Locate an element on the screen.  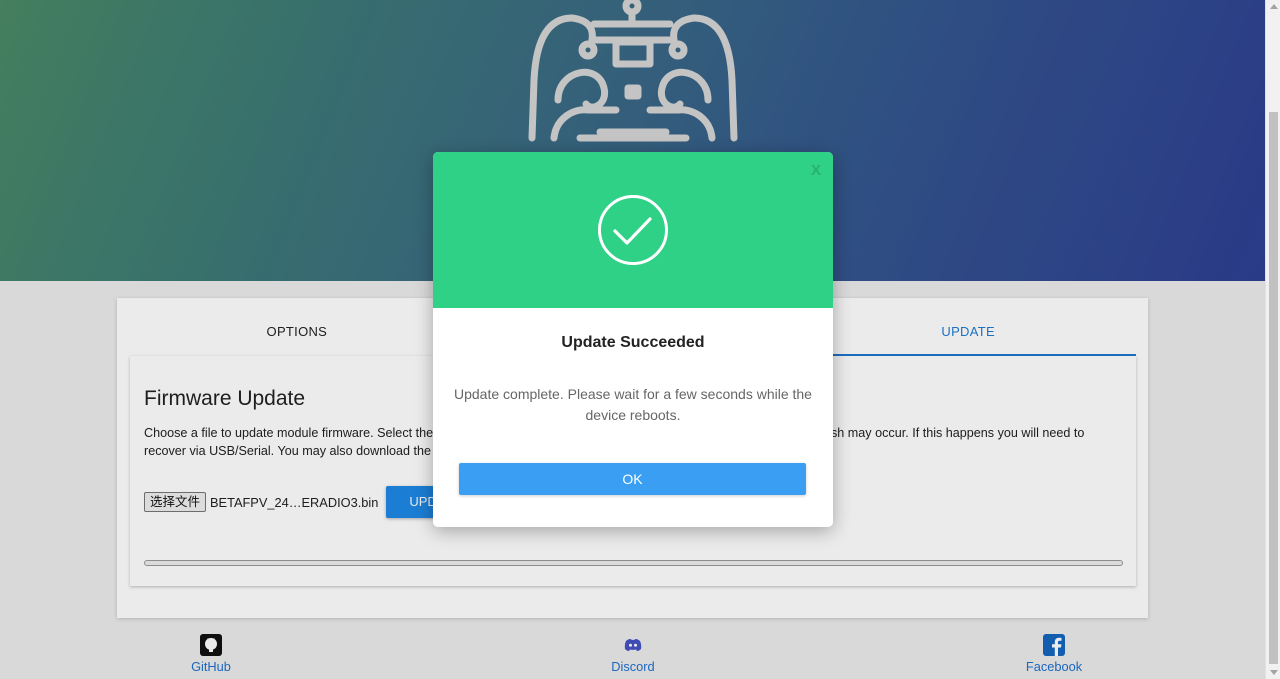
dialog-title: Update Succeeded is located at coordinates (633, 342).